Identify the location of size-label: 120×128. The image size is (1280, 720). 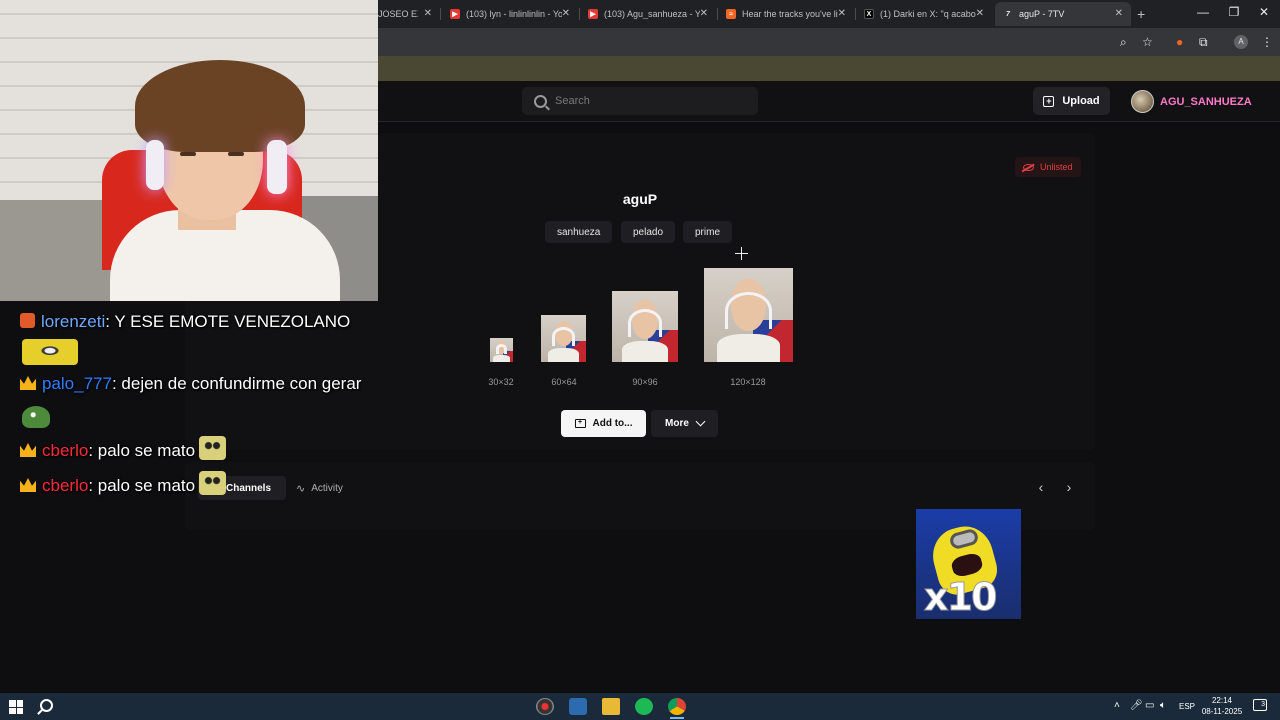
(748, 382).